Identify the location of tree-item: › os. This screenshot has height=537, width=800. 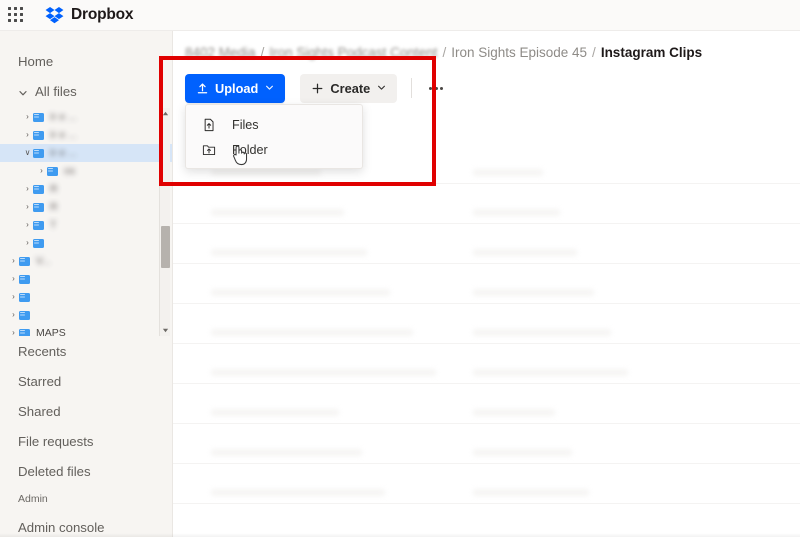
(86, 171).